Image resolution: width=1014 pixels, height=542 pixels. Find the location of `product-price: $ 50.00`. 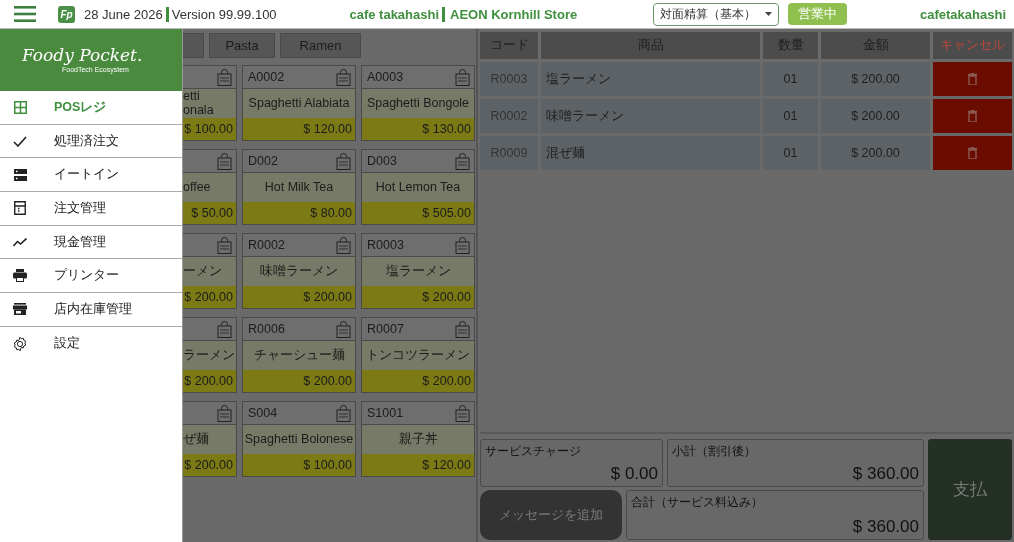

product-price: $ 50.00 is located at coordinates (212, 213).